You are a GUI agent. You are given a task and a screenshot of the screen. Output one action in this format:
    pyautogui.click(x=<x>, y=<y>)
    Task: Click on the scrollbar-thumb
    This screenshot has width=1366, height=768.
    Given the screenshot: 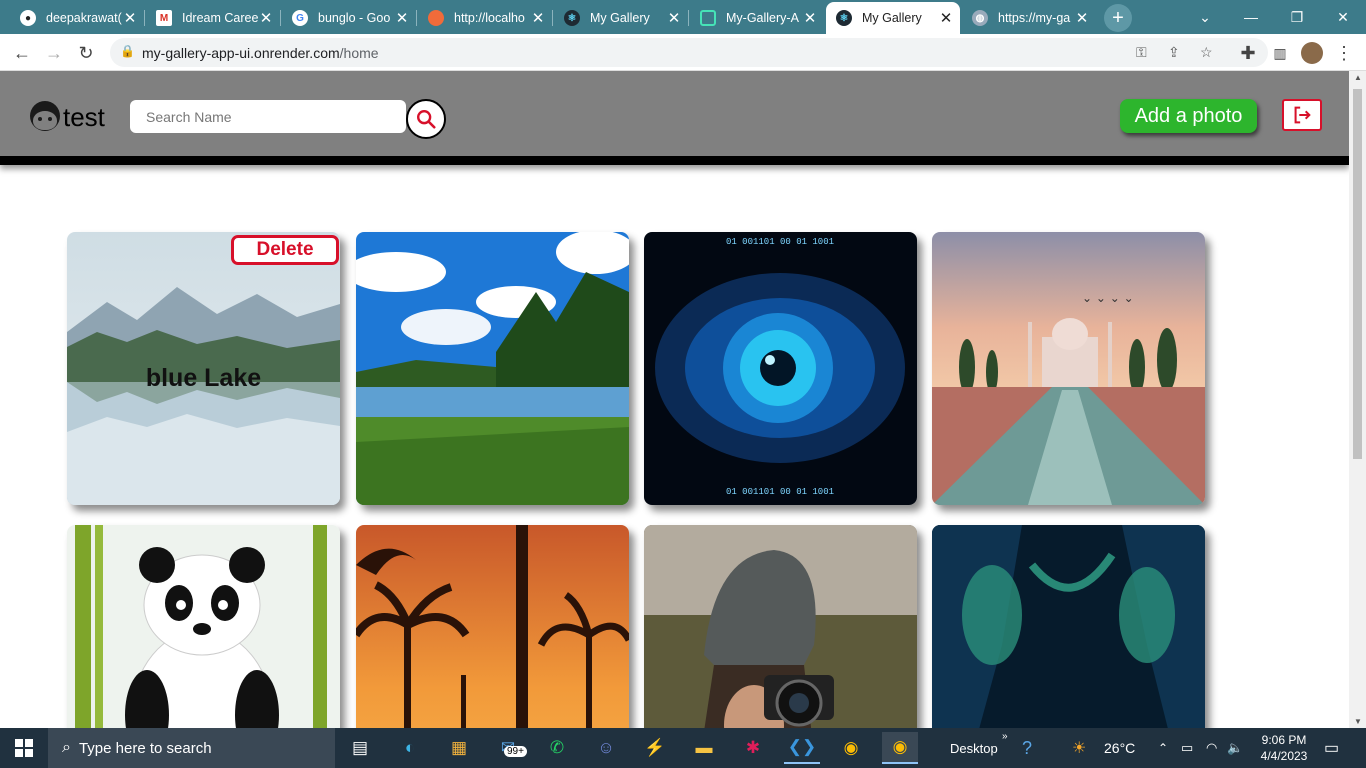 What is the action you would take?
    pyautogui.click(x=1357, y=274)
    